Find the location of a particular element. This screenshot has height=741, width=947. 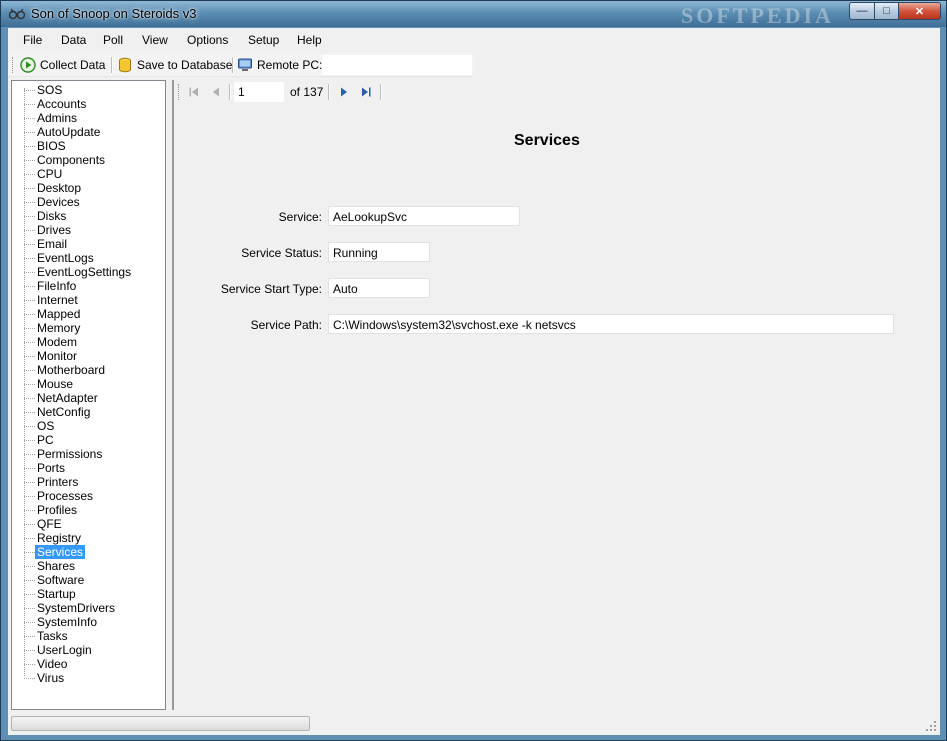

report-navigator: of 137 is located at coordinates (557, 92).